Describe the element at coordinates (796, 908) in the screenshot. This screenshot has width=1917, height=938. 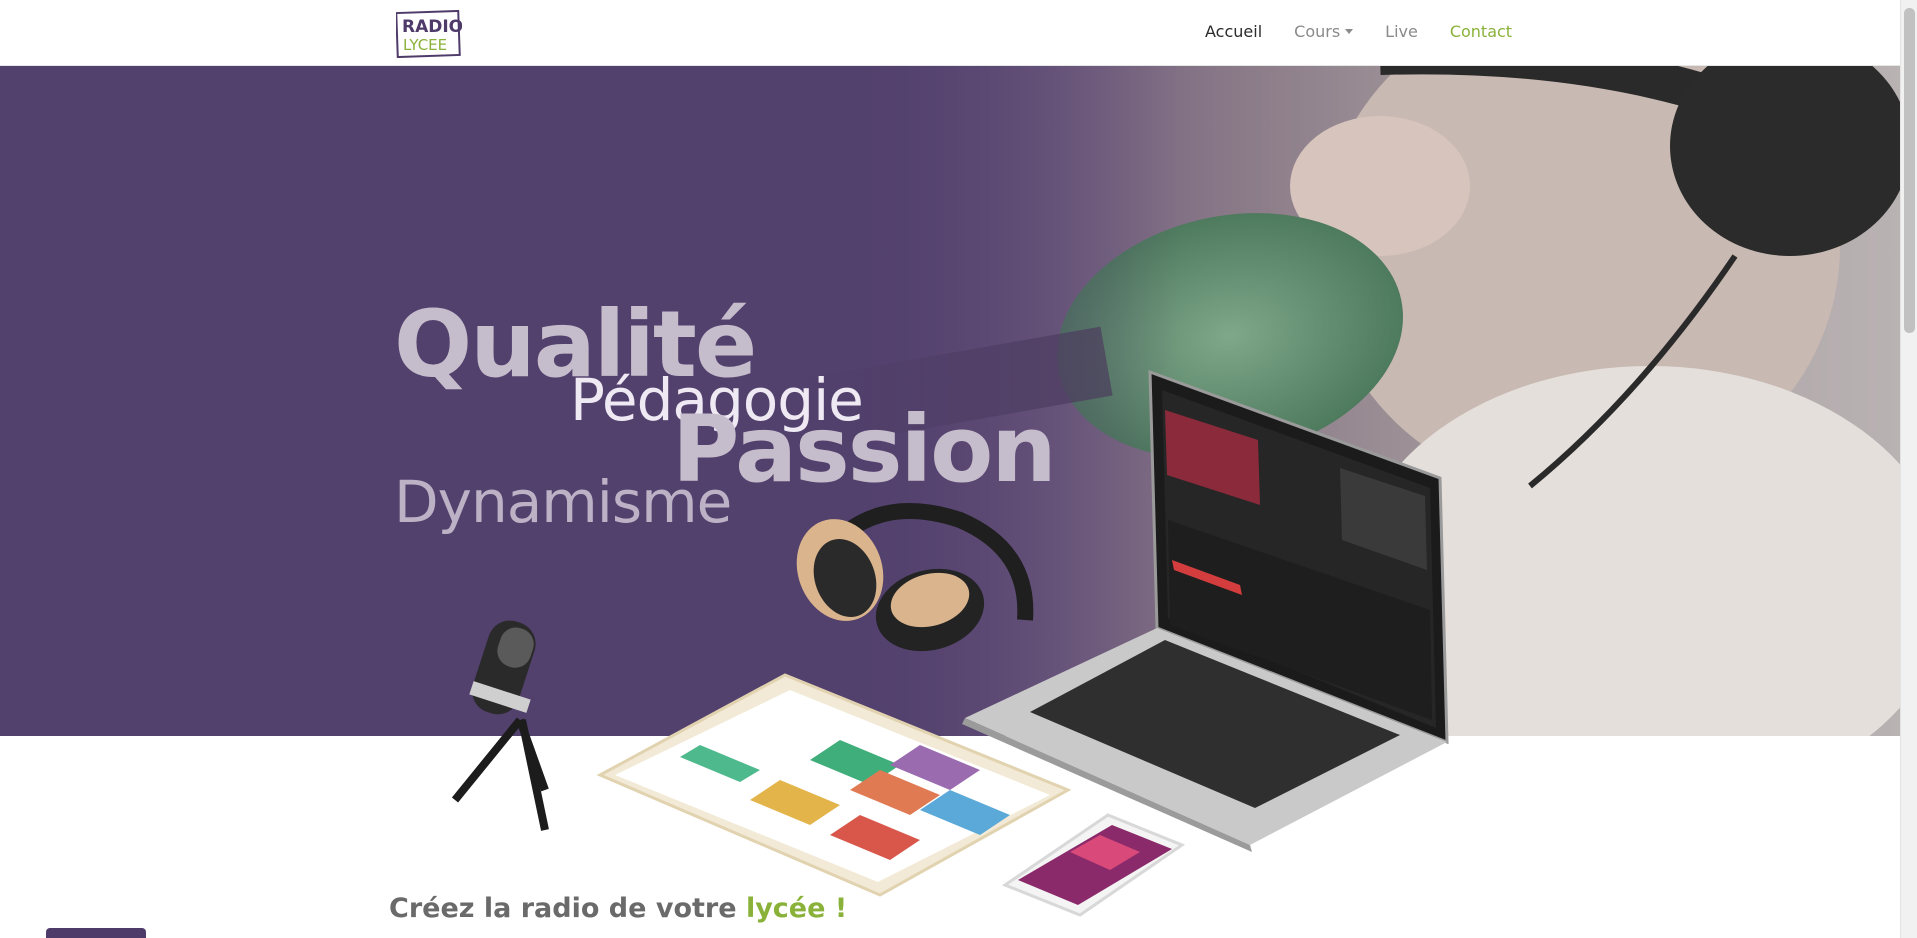
I see `headline-accent: lycée !` at that location.